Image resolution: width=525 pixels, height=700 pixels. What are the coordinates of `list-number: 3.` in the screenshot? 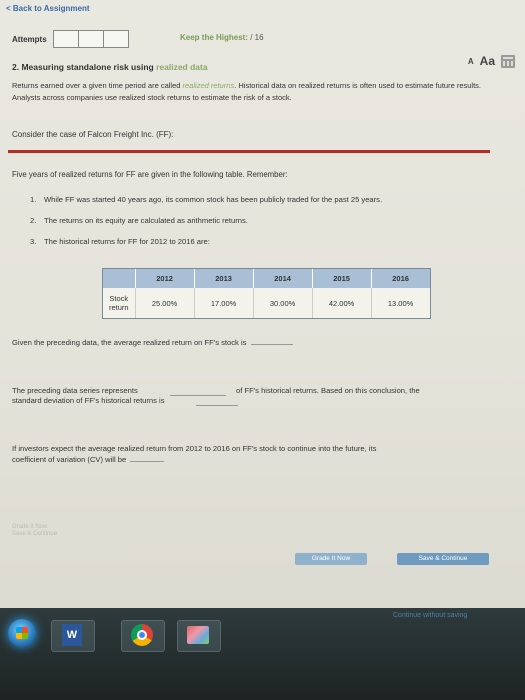 It's located at (33, 241).